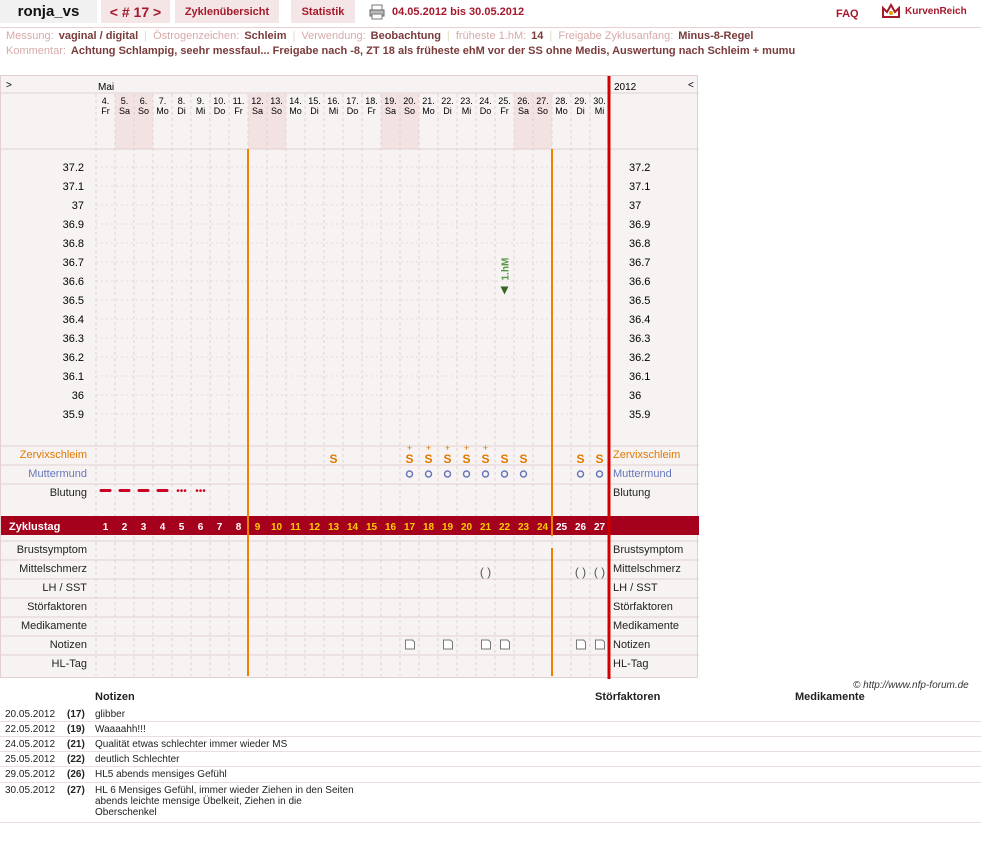 The image size is (981, 865). What do you see at coordinates (377, 12) in the screenshot?
I see `printer-icon` at bounding box center [377, 12].